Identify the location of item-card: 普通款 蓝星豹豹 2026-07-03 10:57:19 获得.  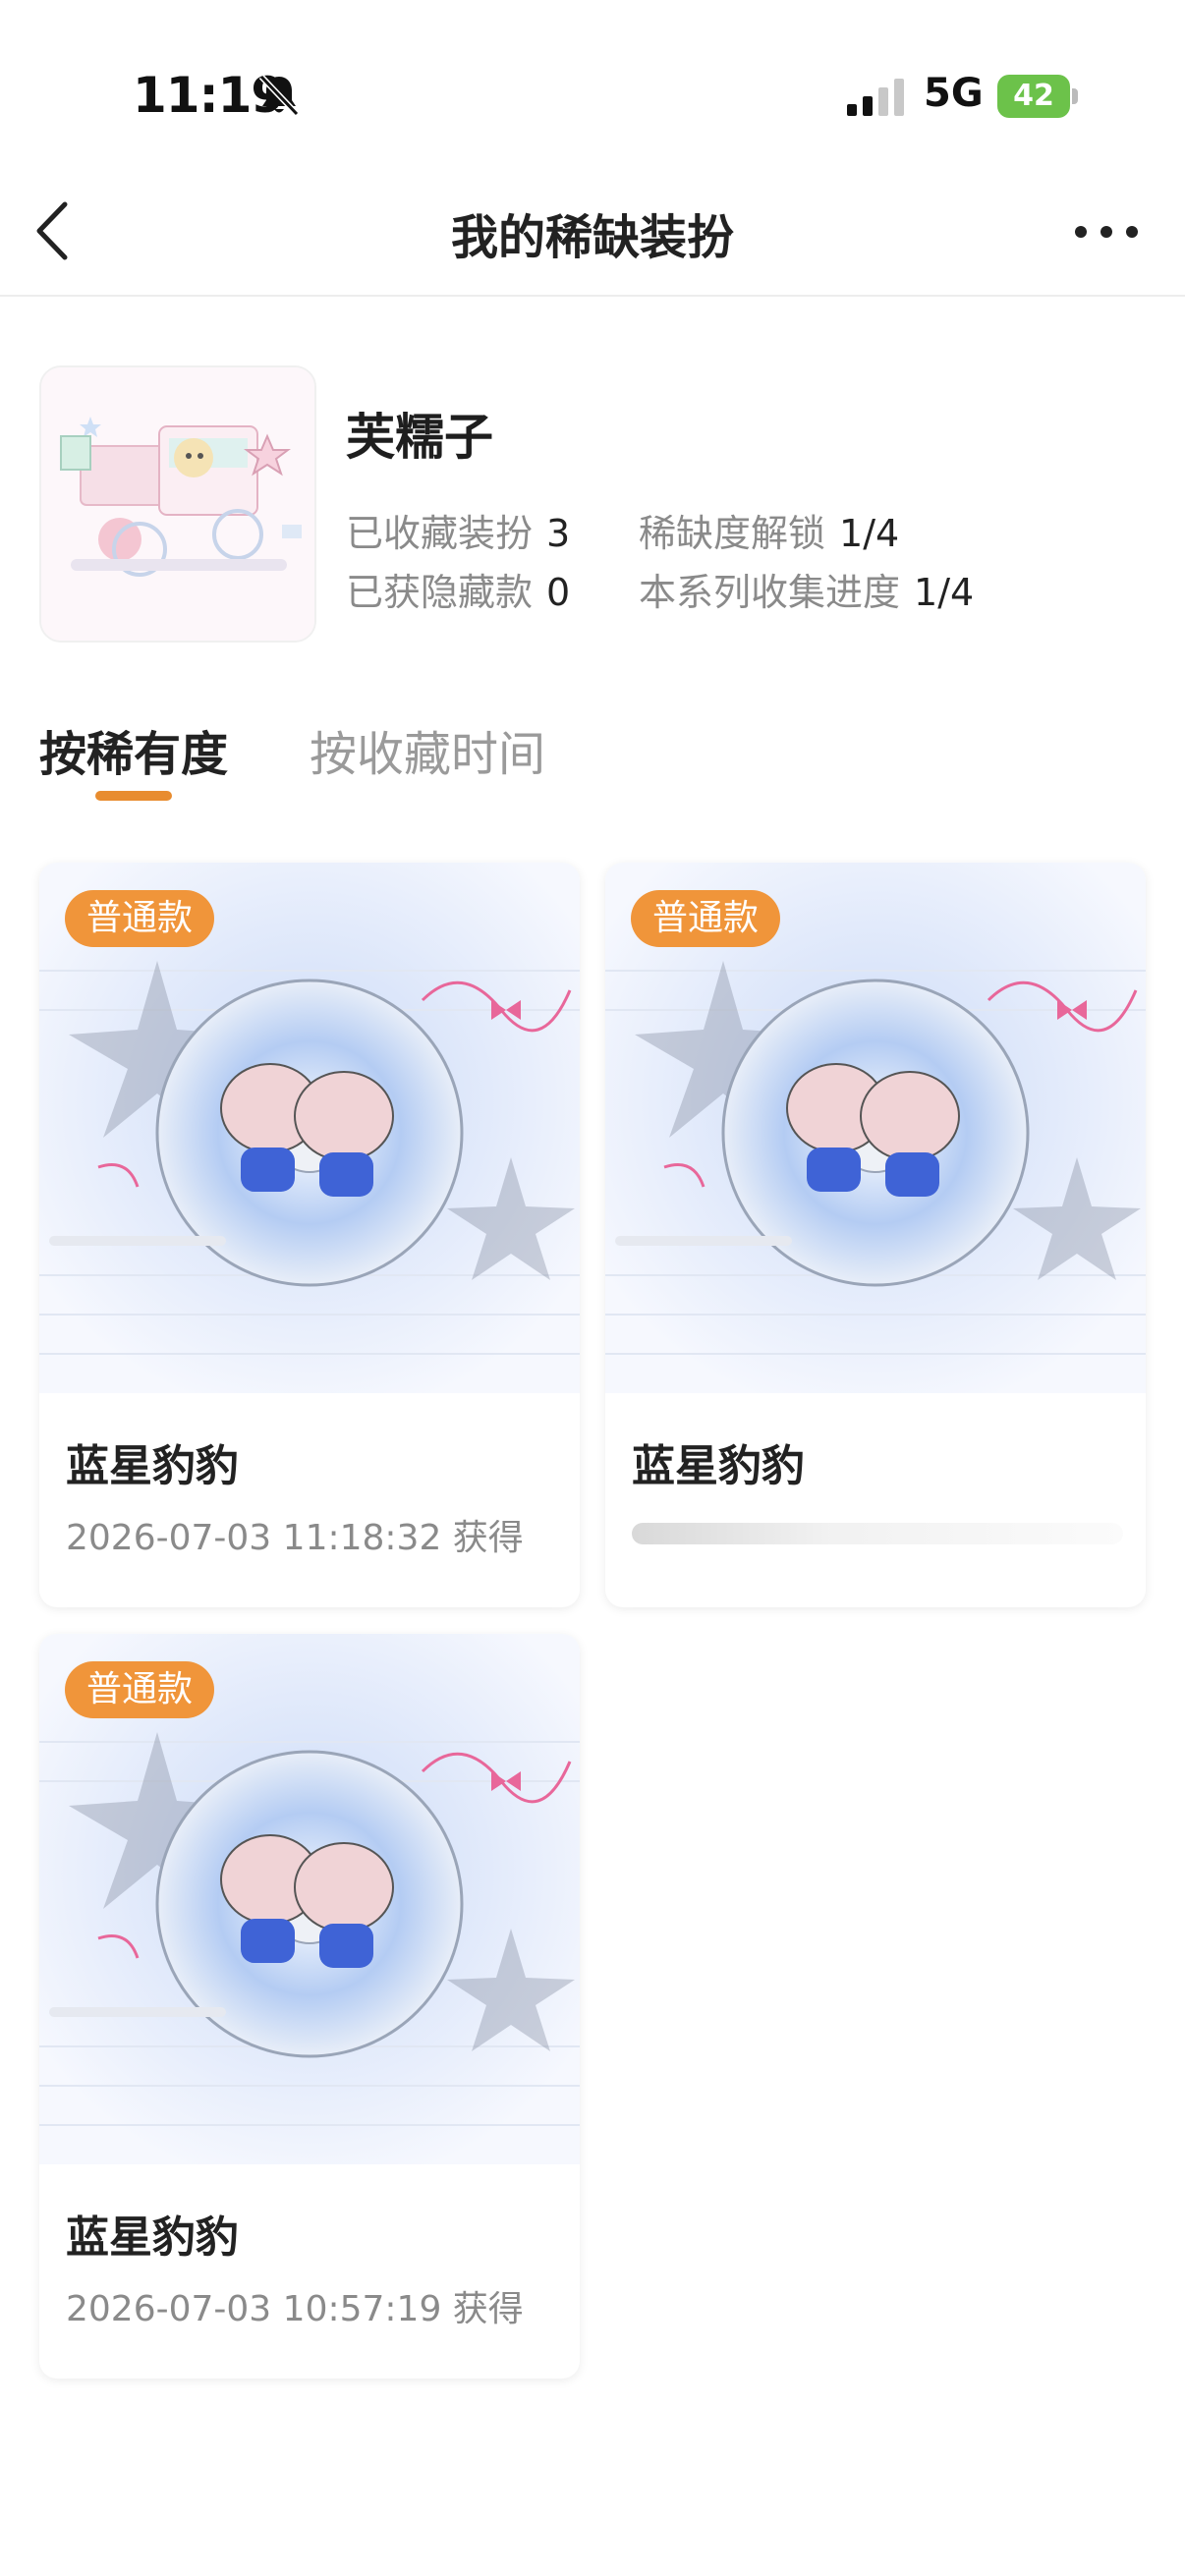
(310, 2006).